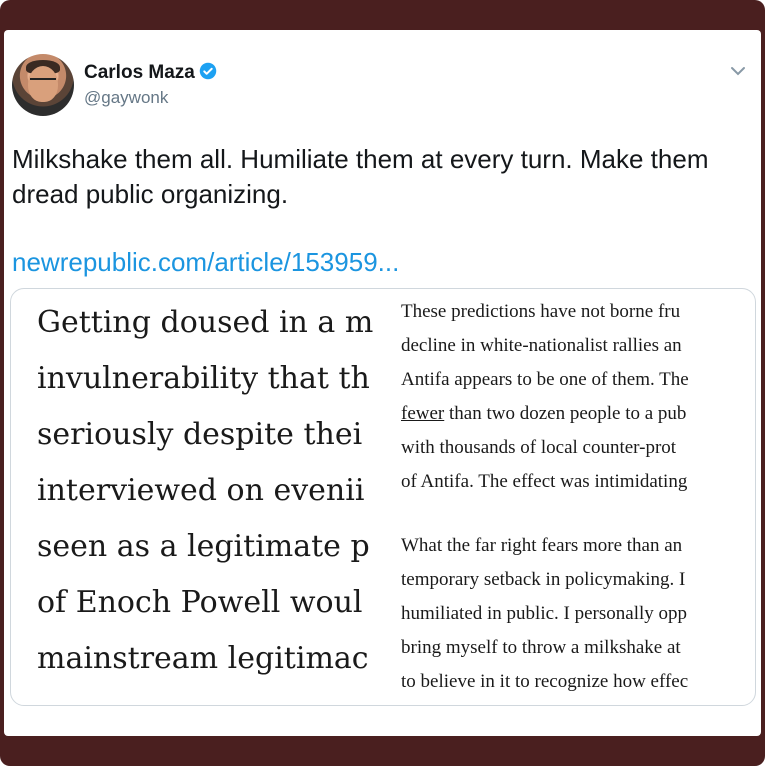 This screenshot has height=766, width=765. What do you see at coordinates (126, 98) in the screenshot?
I see `author-handle: @gaywonk` at bounding box center [126, 98].